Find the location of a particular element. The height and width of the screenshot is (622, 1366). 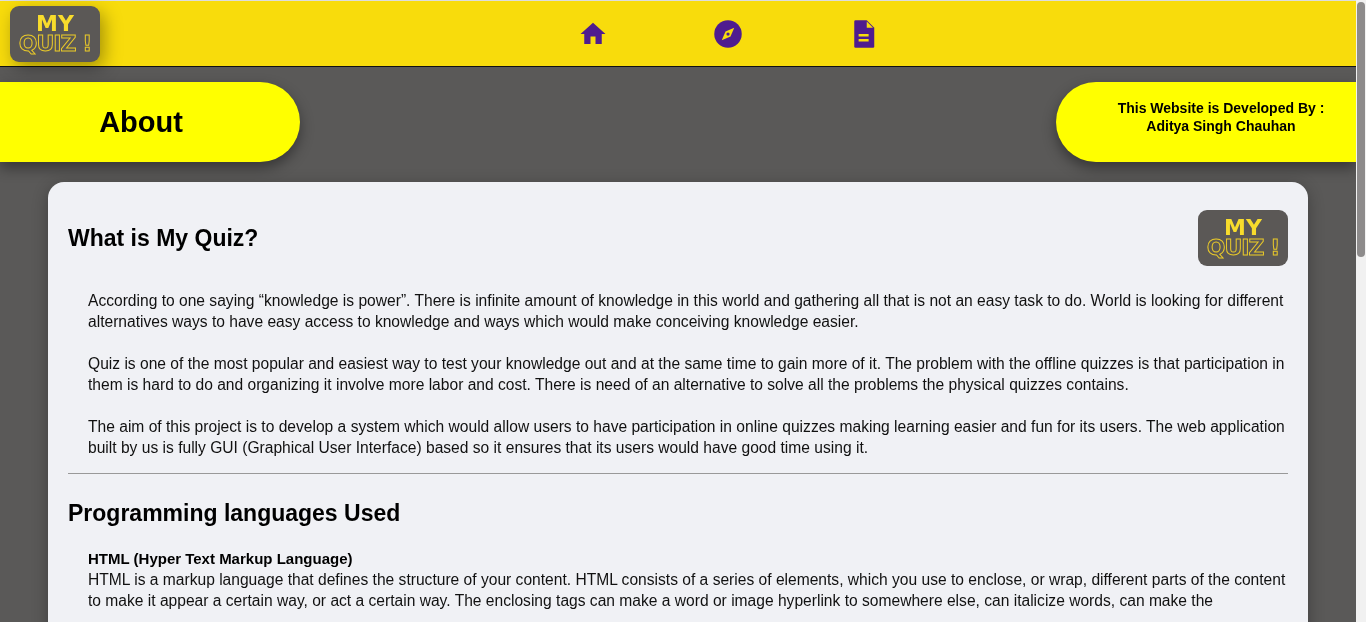

paragraph: HTML is a markup language that defines the structure of your content. HTML consists of a series of elements, which you use to enclose, or wrap, different parts of the content to make it appear a certain way, or act a certain way. The enclosing tags can make a word or image hyperlink to somewhere else, can italicize words, can make the is located at coordinates (687, 590).